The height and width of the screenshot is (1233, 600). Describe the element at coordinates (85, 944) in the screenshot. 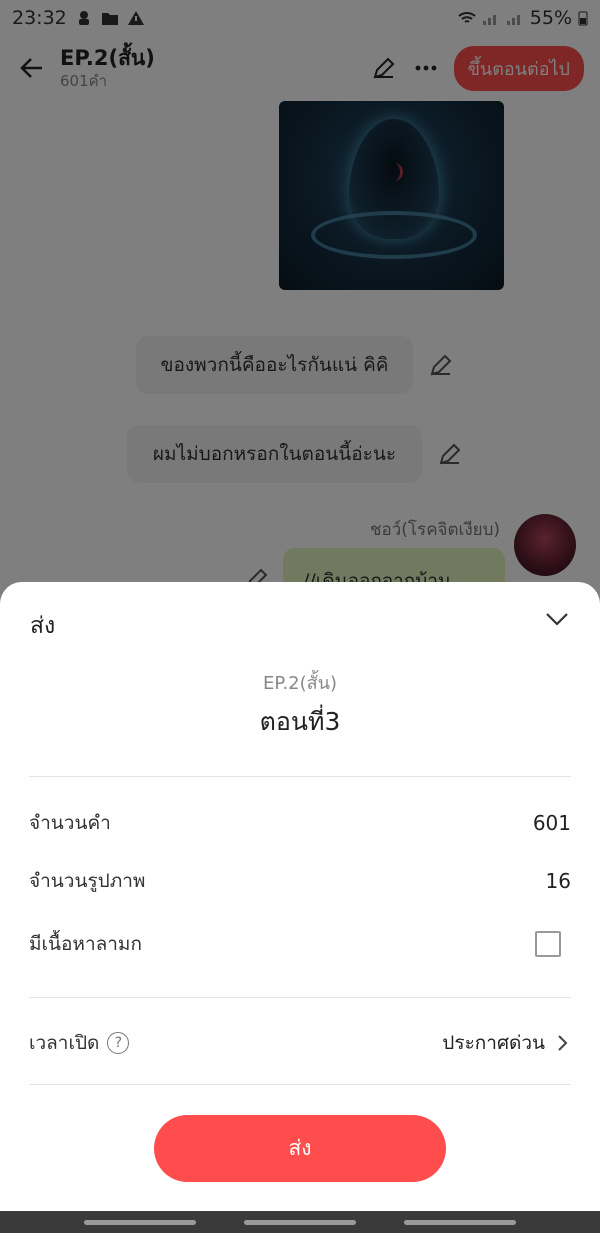

I see `mature-content-label: มีเนื้อหาลามก` at that location.